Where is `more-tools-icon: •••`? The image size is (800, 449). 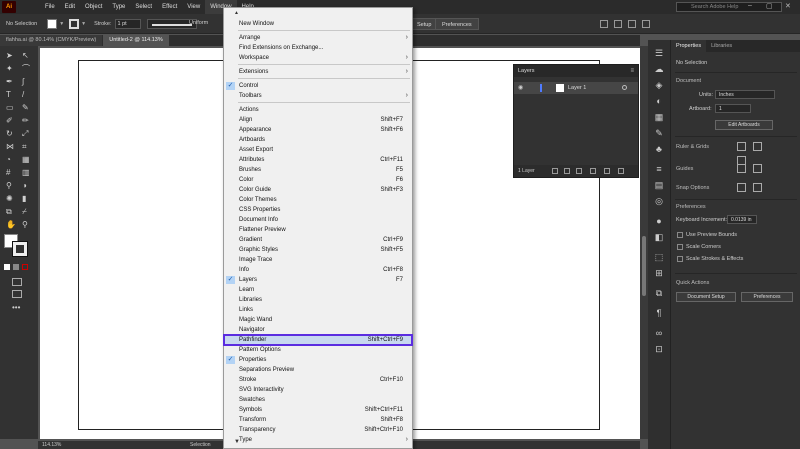 more-tools-icon: ••• is located at coordinates (16, 307).